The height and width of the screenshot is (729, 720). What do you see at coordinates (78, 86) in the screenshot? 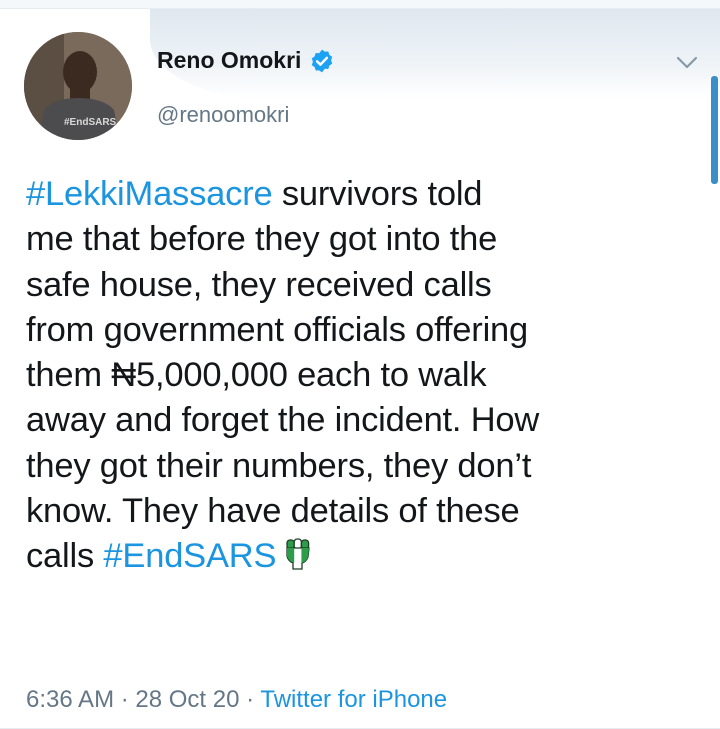
I see `avatar: #EndSARS` at bounding box center [78, 86].